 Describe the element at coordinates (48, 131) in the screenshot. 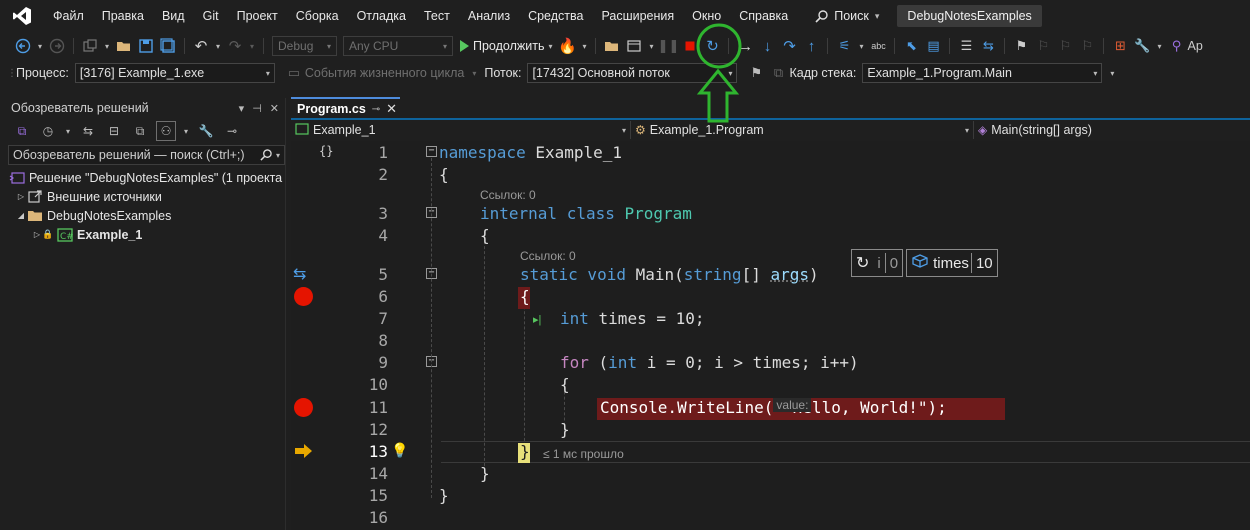

I see `history-icon: ◷` at that location.